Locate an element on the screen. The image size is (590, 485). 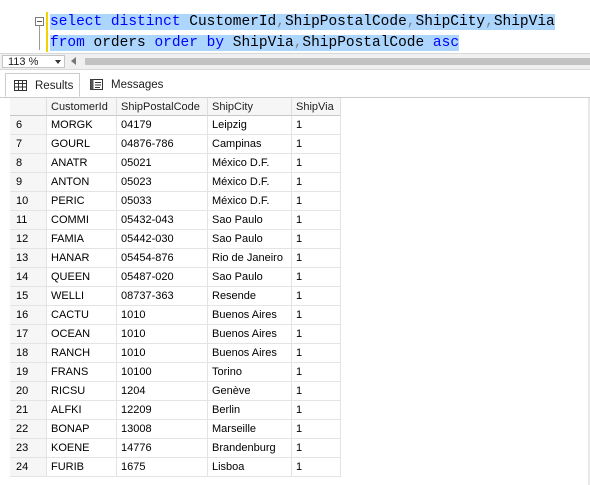
row-number: 13 is located at coordinates (28, 258).